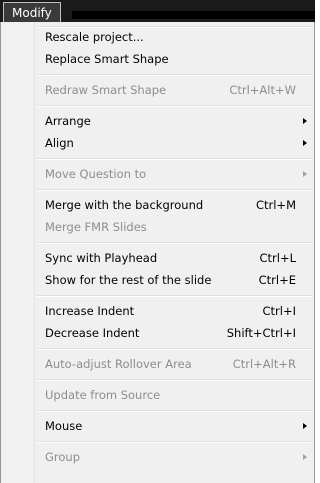  Describe the element at coordinates (277, 280) in the screenshot. I see `menu-item-shortcut: Ctrl+E` at that location.